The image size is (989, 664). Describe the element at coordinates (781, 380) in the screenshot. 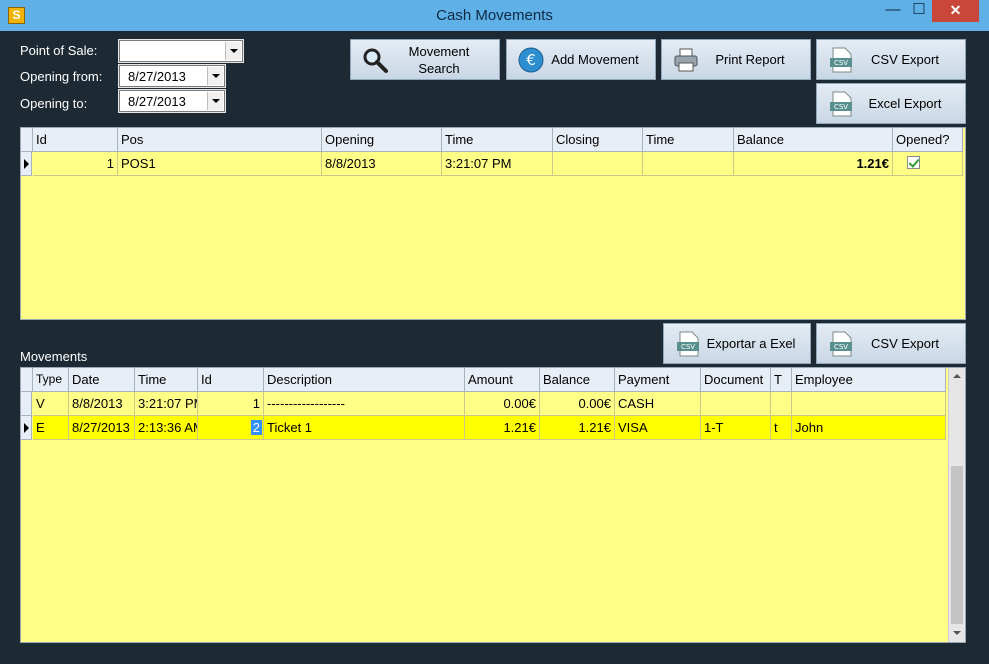

I see `col-header-t: T` at that location.